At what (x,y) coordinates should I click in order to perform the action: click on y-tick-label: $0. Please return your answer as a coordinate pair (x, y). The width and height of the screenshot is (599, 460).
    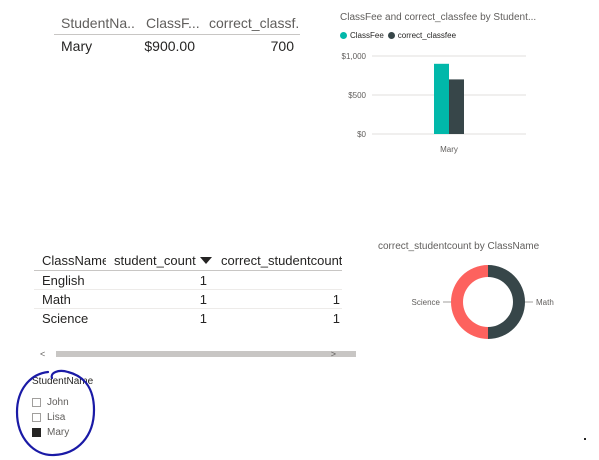
    Looking at the image, I should click on (361, 134).